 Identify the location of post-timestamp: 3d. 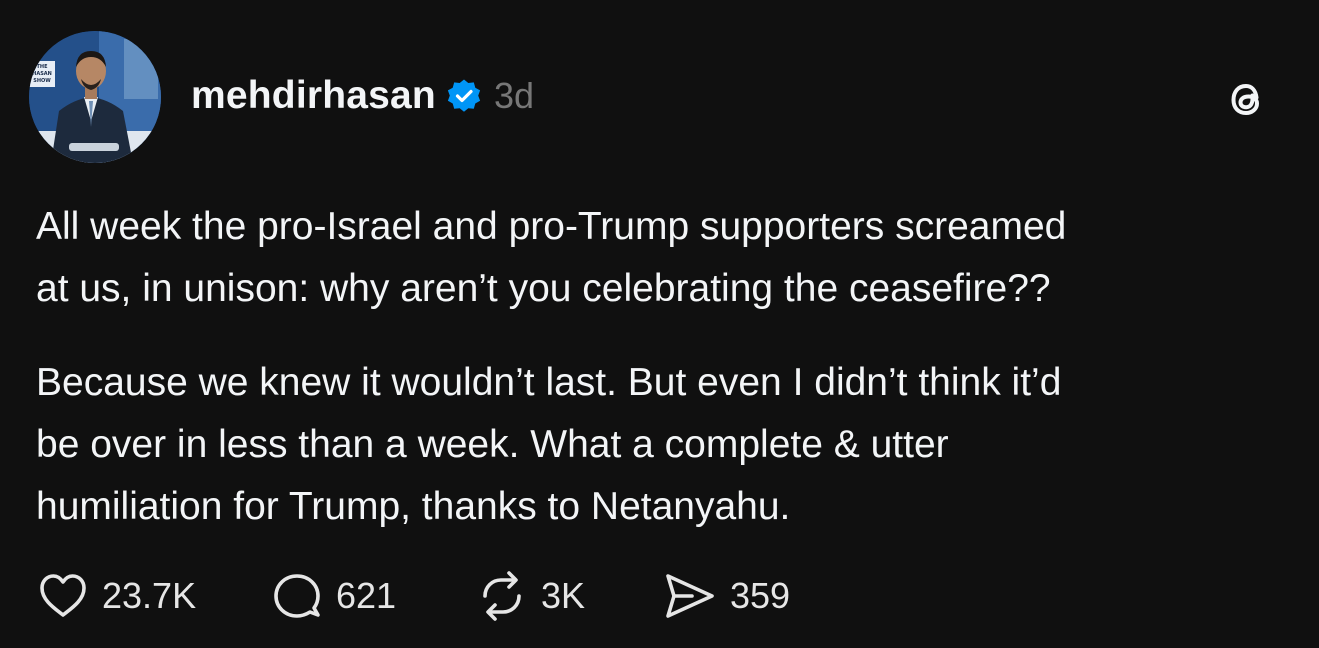
(513, 95).